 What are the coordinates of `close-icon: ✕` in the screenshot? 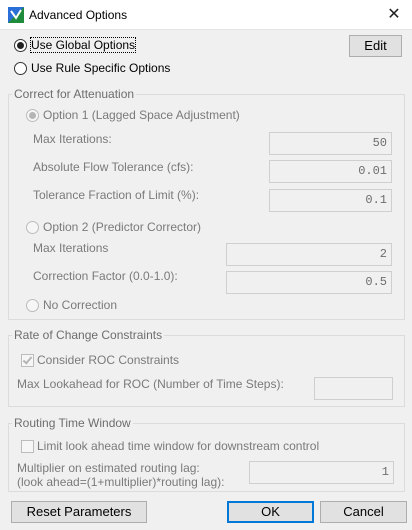 It's located at (394, 14).